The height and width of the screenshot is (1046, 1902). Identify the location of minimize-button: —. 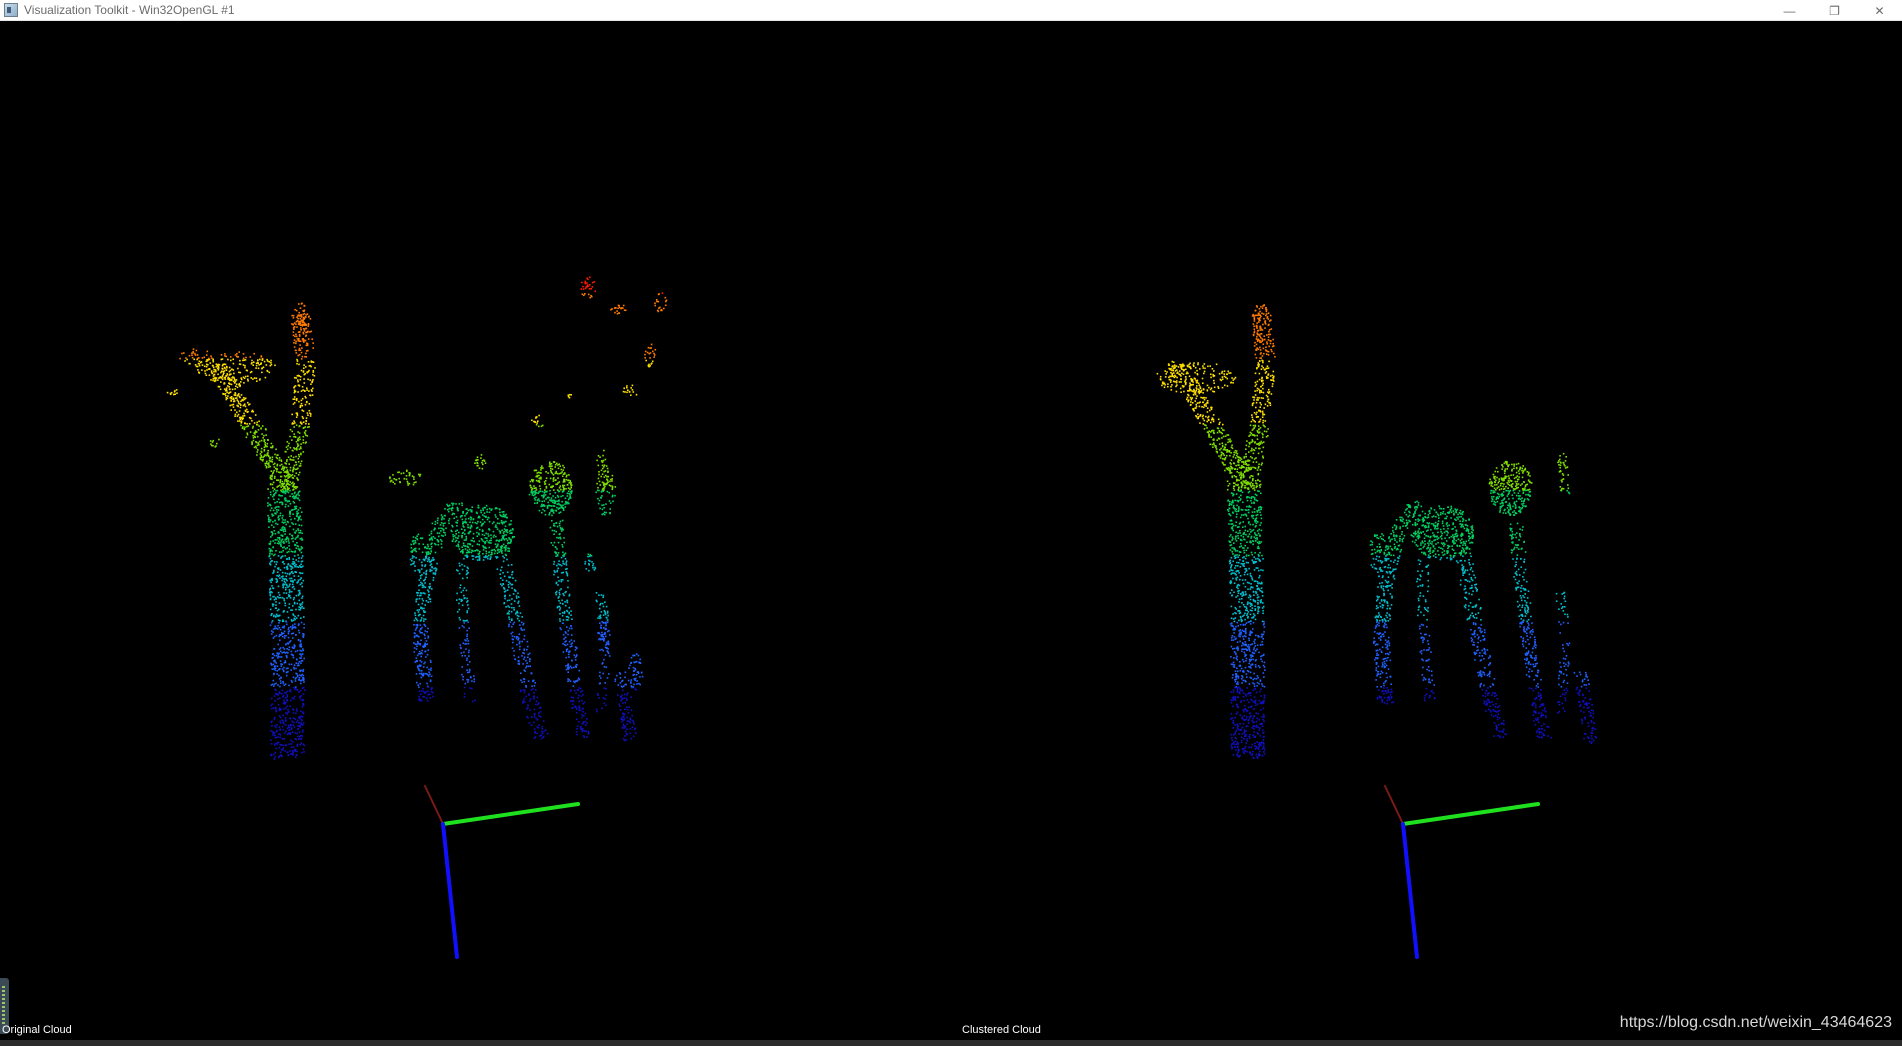
(1789, 10).